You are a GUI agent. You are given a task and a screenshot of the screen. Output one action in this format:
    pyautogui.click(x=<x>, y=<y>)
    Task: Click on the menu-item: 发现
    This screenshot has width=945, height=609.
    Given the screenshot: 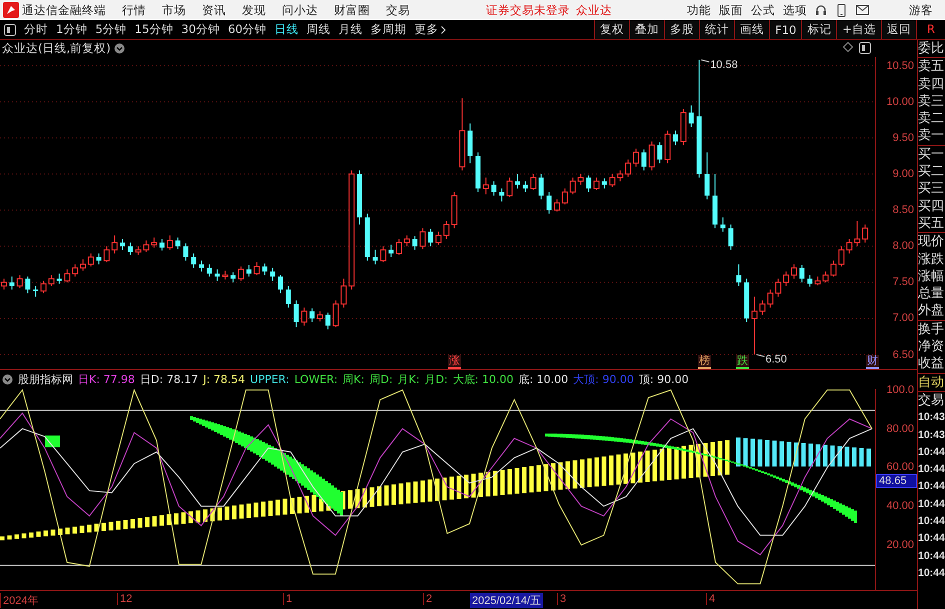 What is the action you would take?
    pyautogui.click(x=254, y=10)
    